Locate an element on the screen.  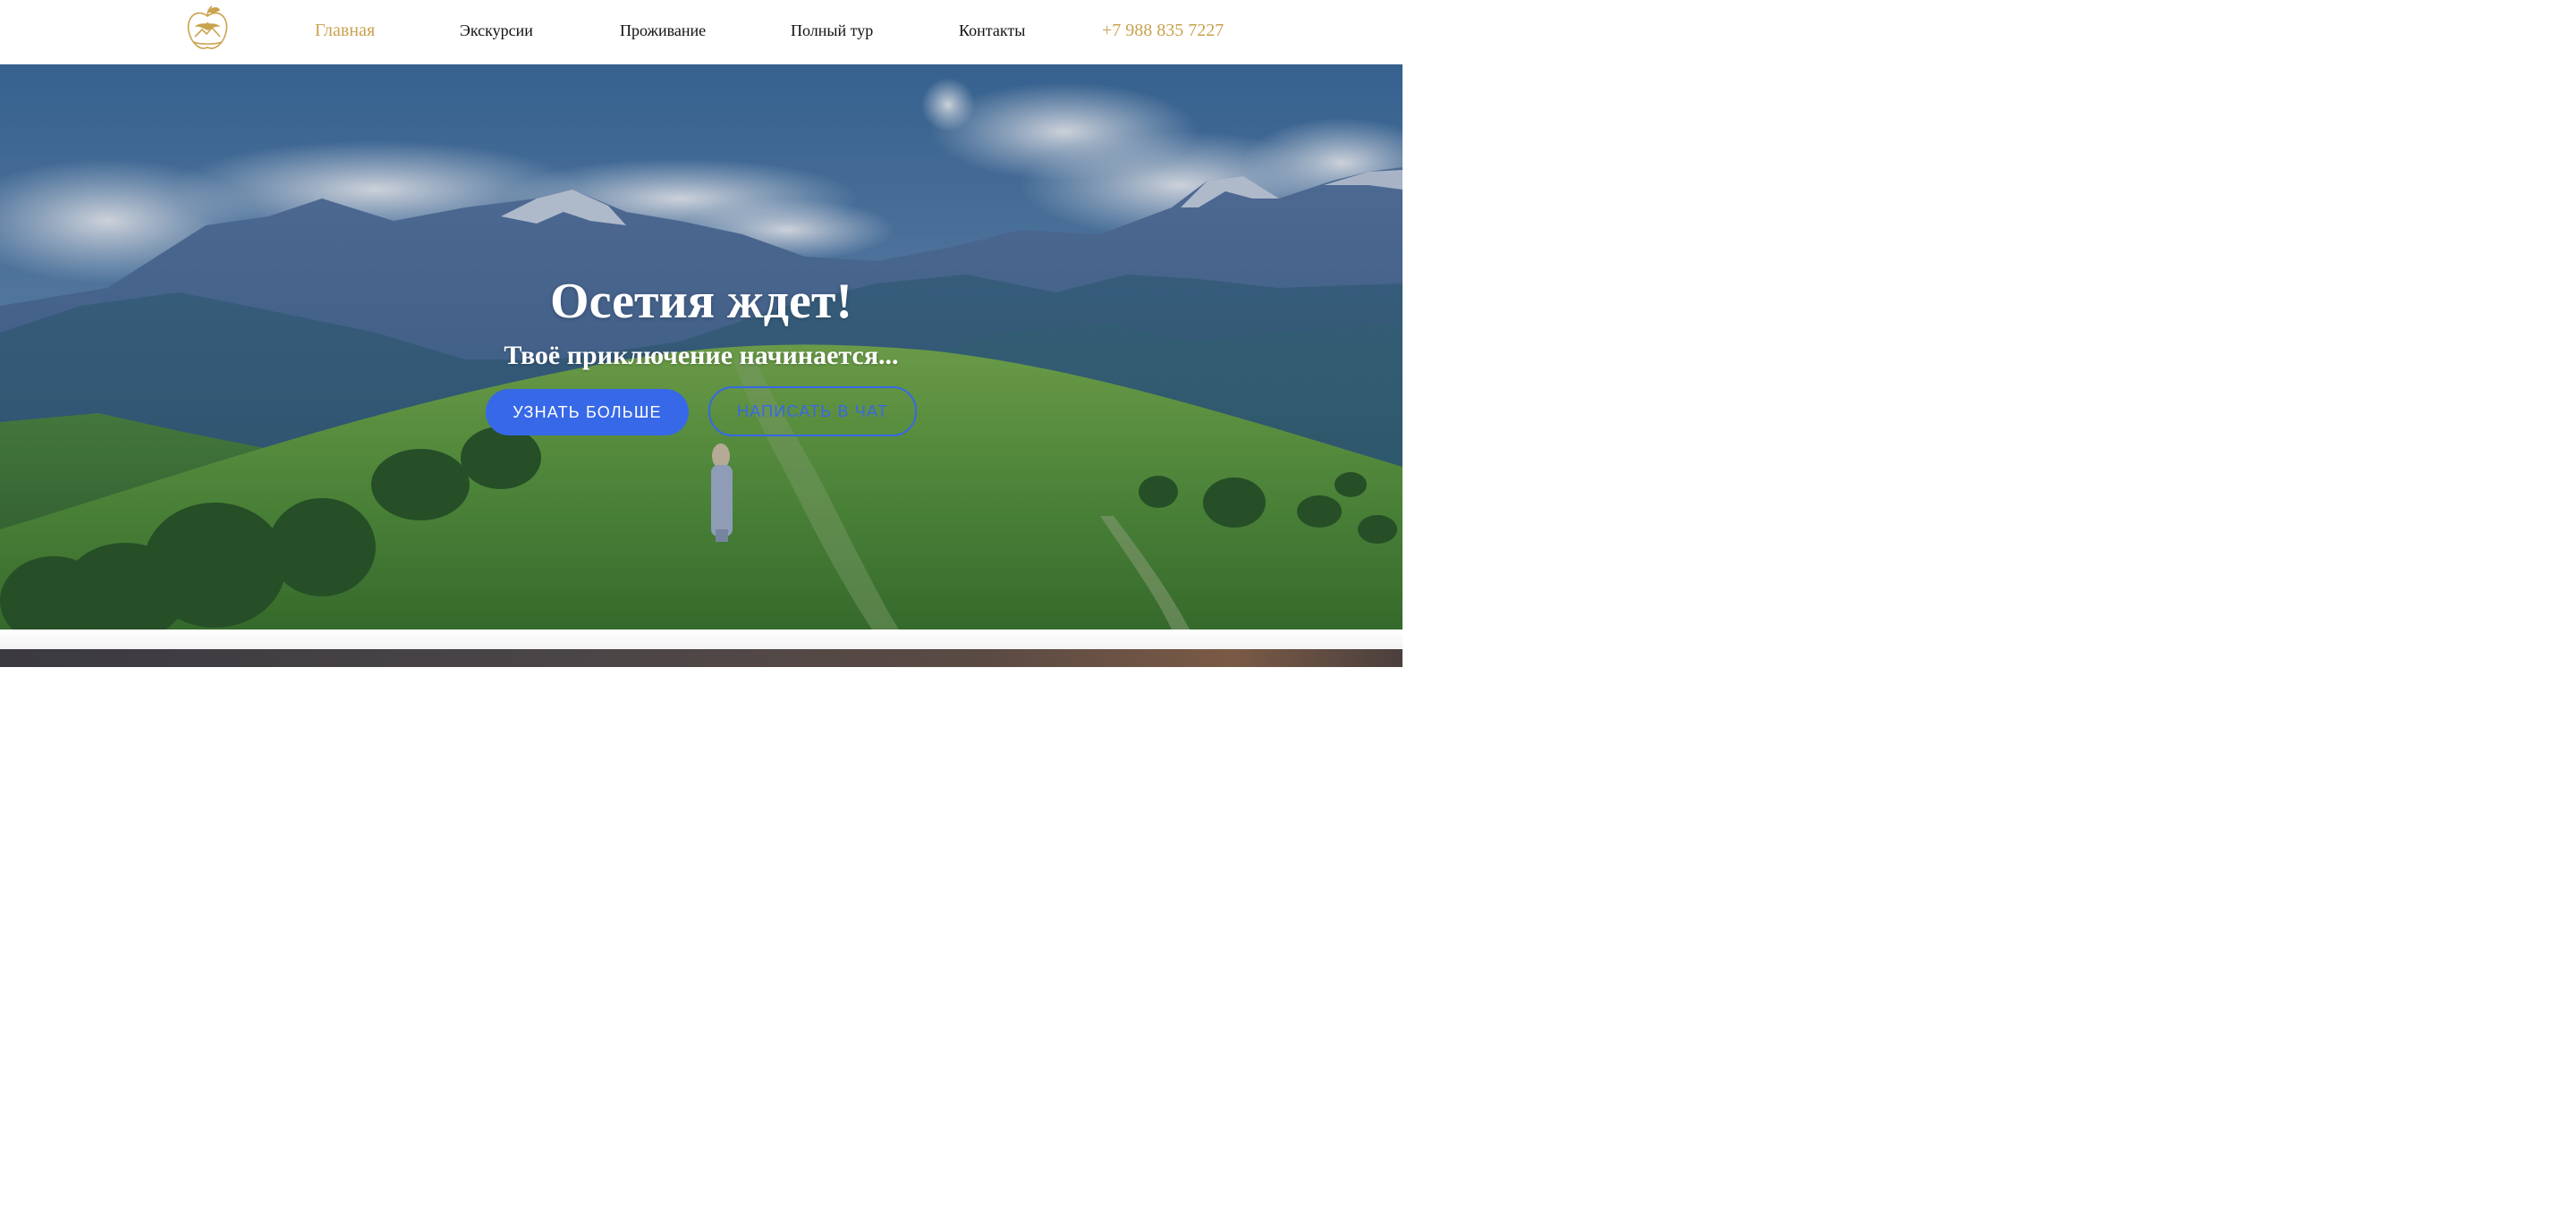
chat-button: НАПИСАТЬ В ЧАТ is located at coordinates (812, 411).